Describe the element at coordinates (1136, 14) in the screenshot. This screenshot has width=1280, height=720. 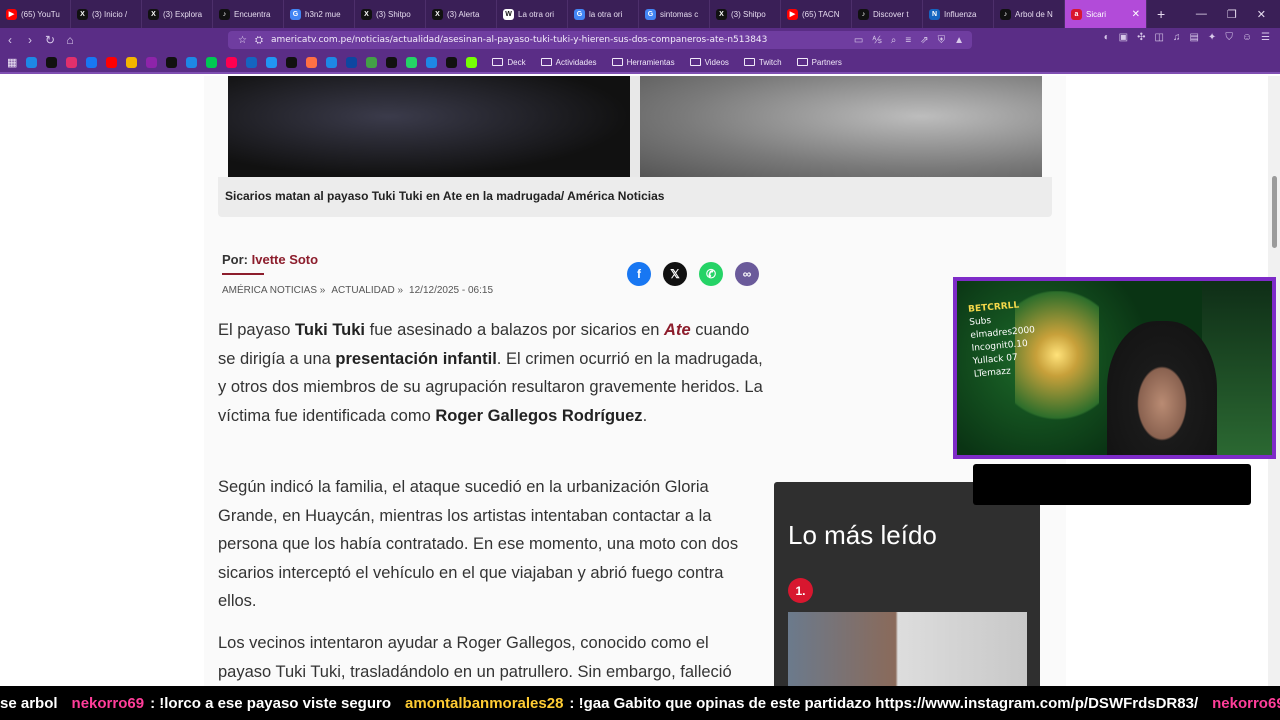
I see `tab-close-icon: ✕` at that location.